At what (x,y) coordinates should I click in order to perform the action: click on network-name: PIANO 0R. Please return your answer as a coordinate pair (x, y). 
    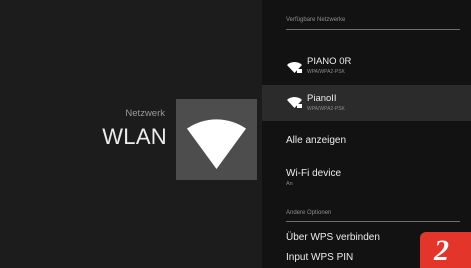
    Looking at the image, I should click on (329, 61).